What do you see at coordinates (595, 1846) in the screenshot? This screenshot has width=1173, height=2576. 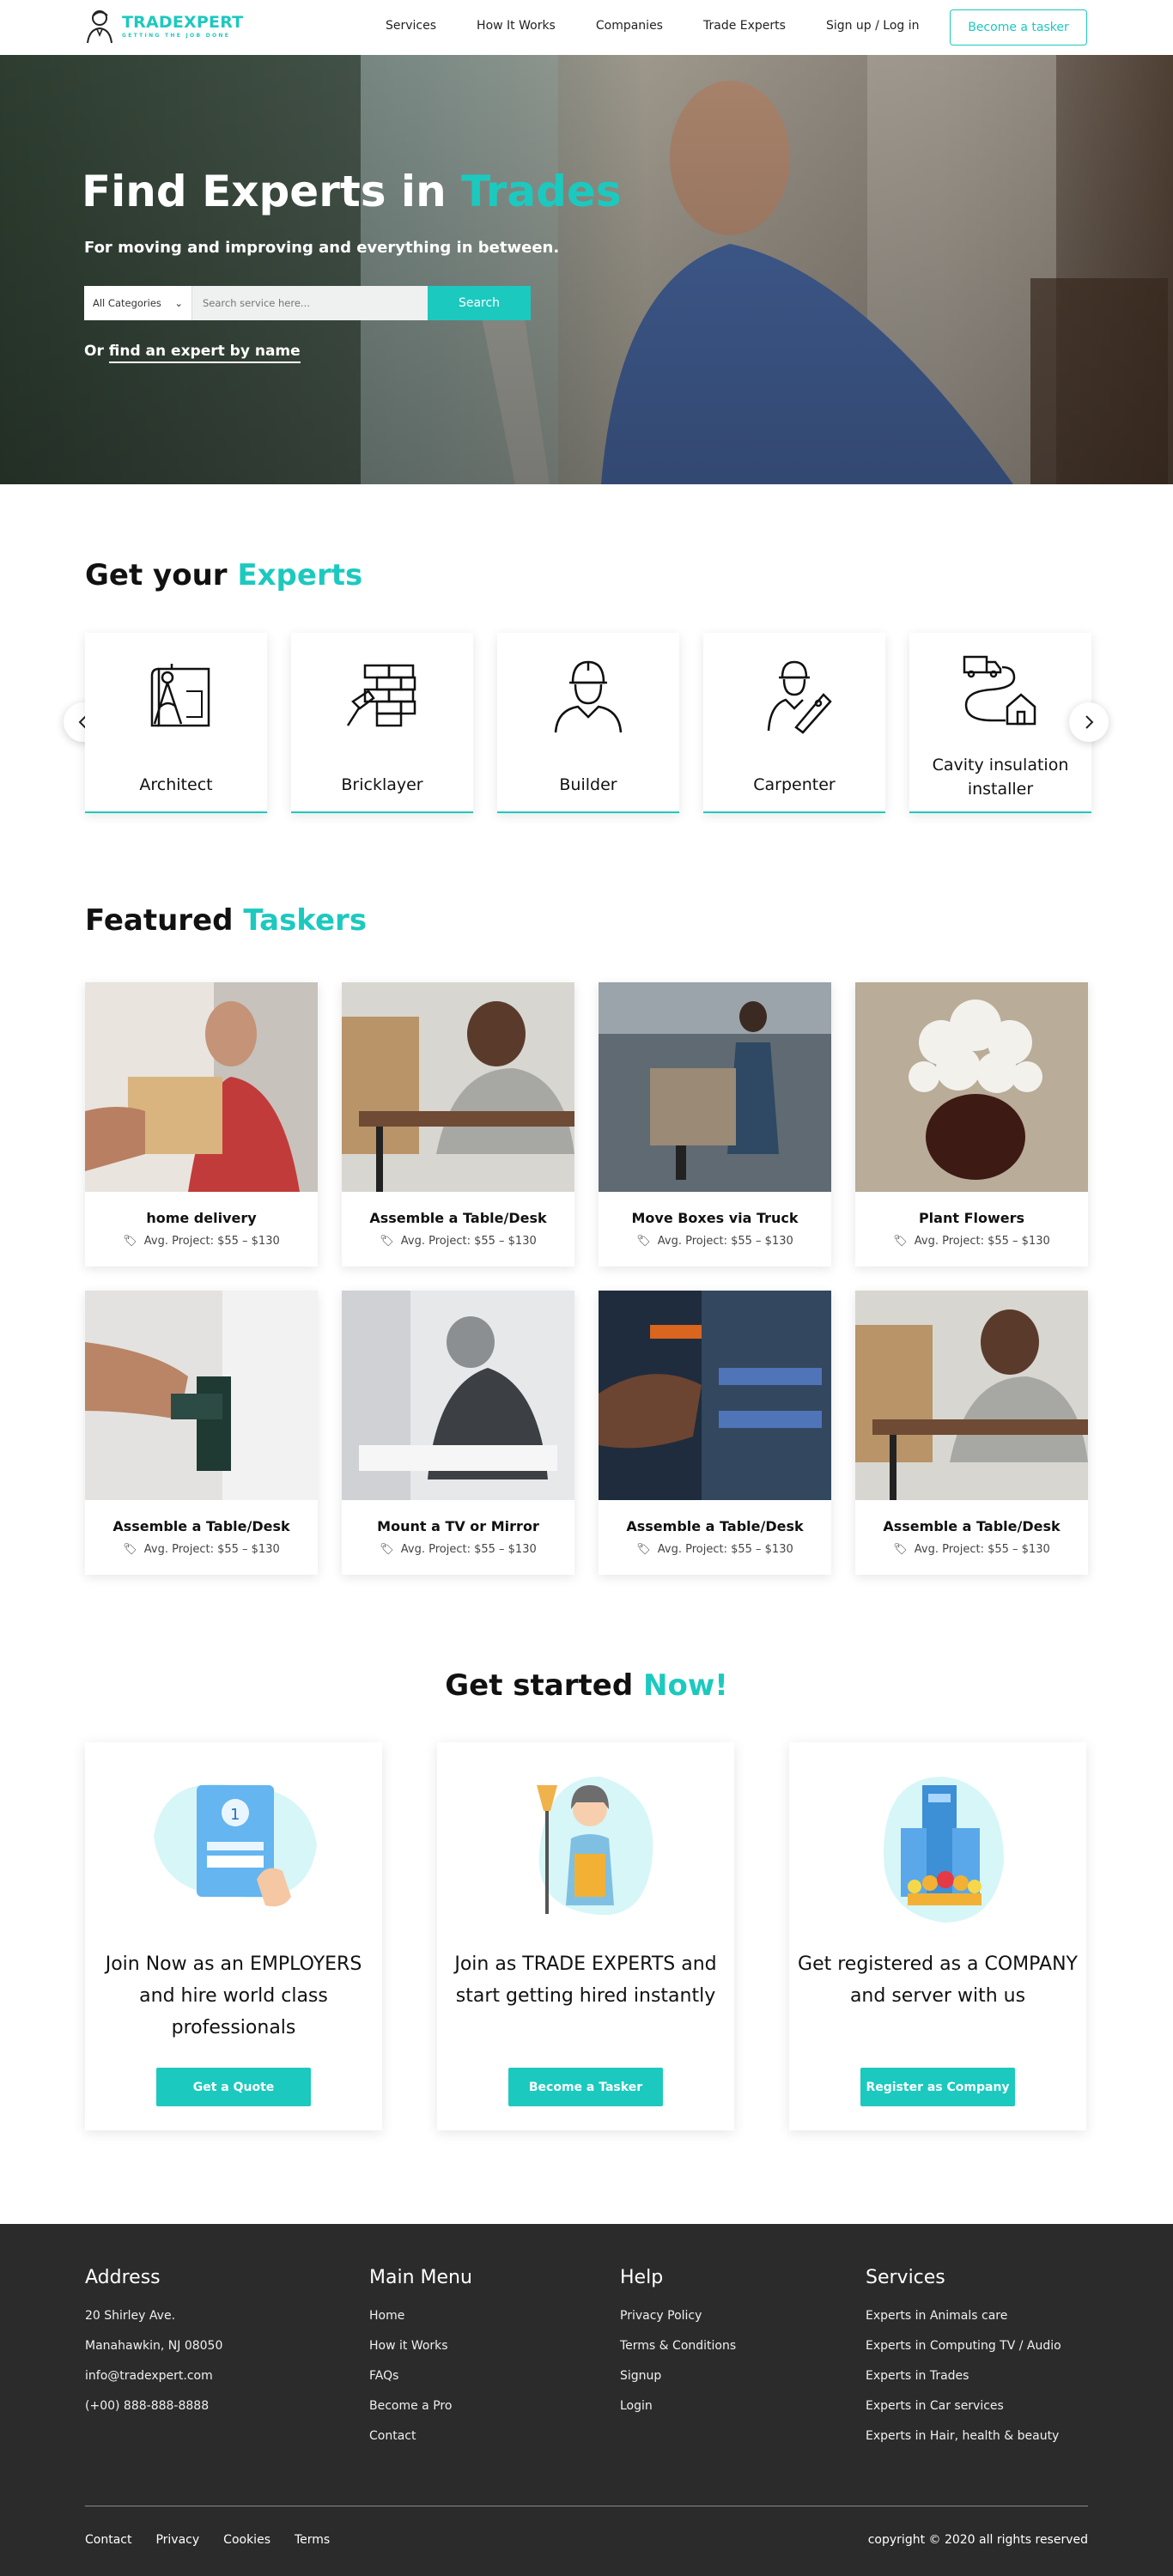 I see `worker-illustration` at bounding box center [595, 1846].